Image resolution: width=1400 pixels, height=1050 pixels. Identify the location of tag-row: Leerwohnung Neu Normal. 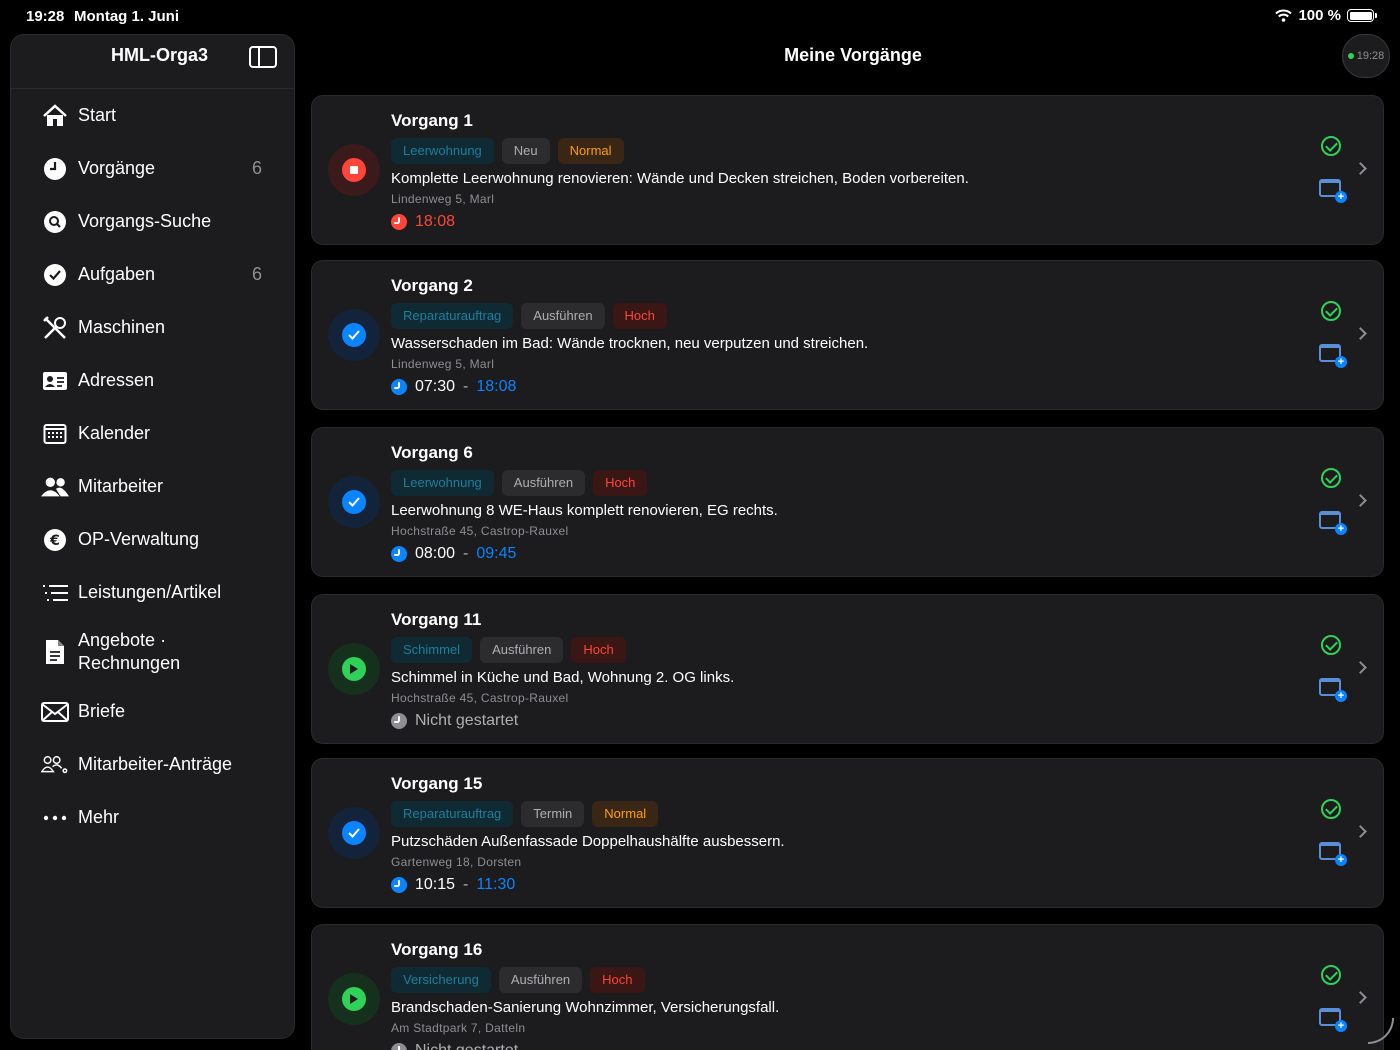
(847, 151).